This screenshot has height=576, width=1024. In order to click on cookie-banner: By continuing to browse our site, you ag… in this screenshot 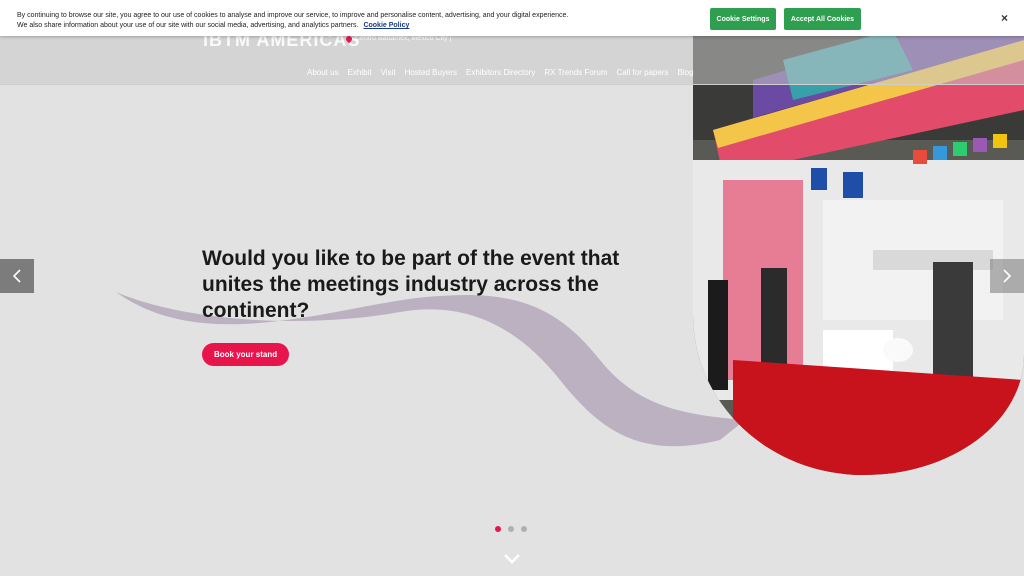, I will do `click(512, 18)`.